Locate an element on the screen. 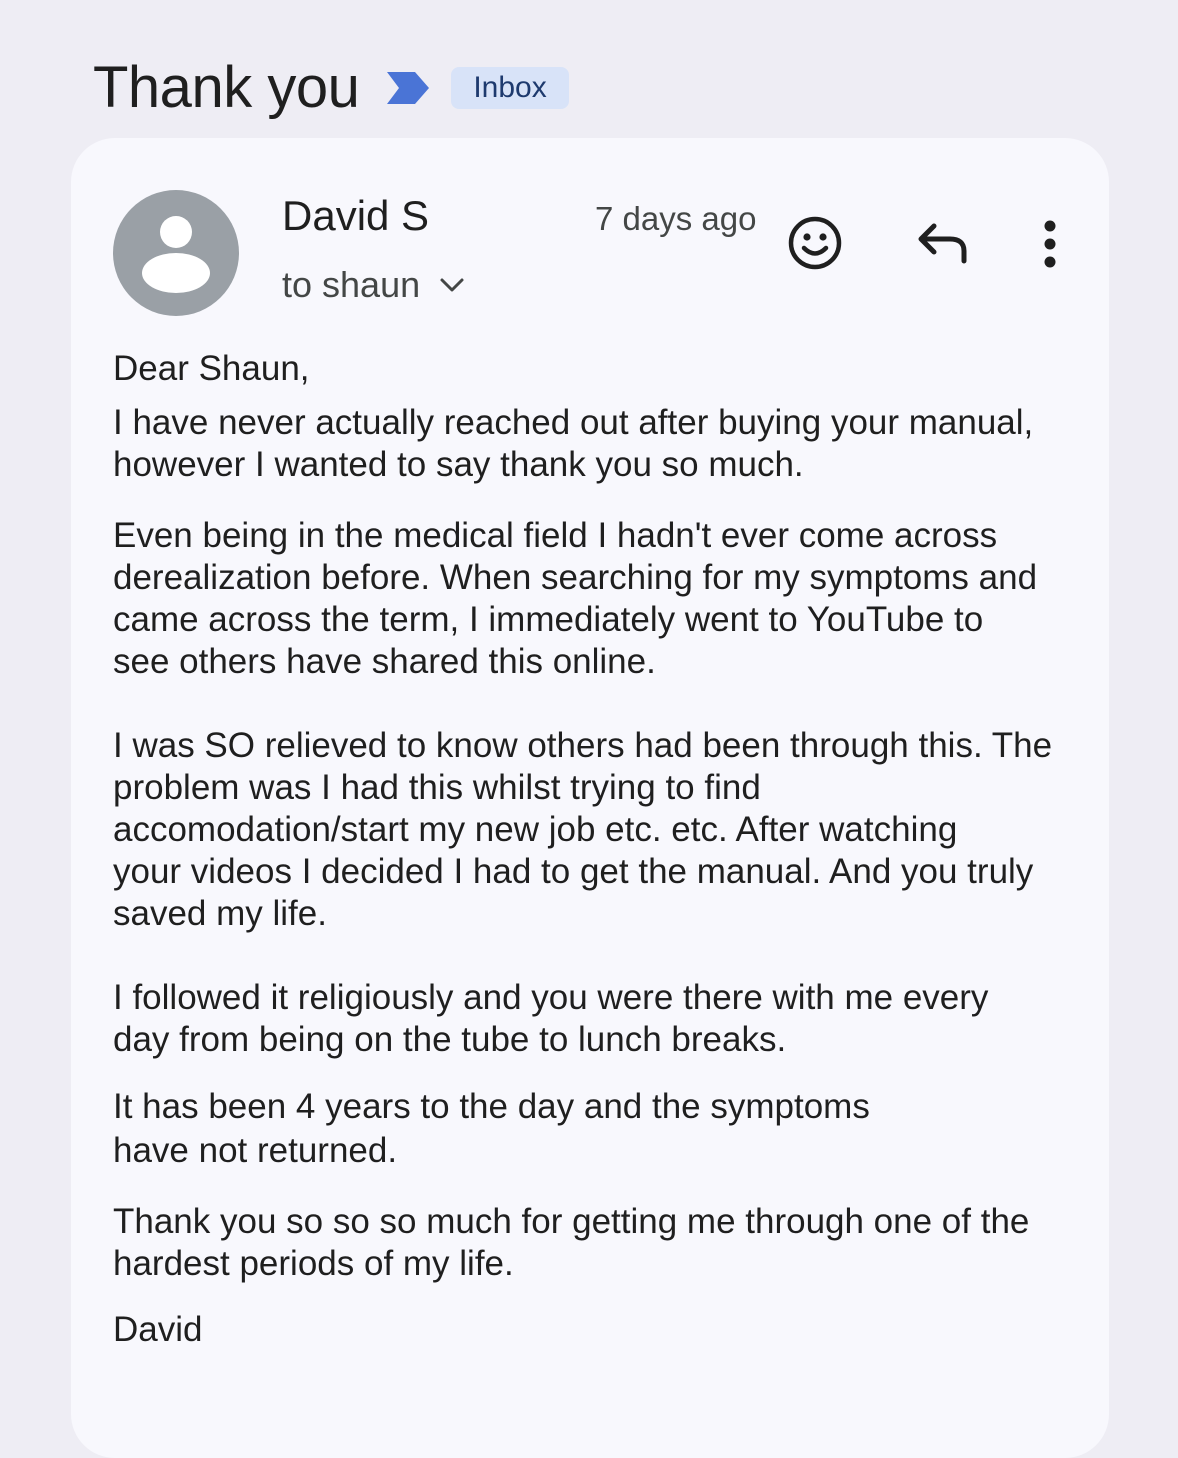 The image size is (1178, 1458). inbox-label-chip: Inbox is located at coordinates (510, 88).